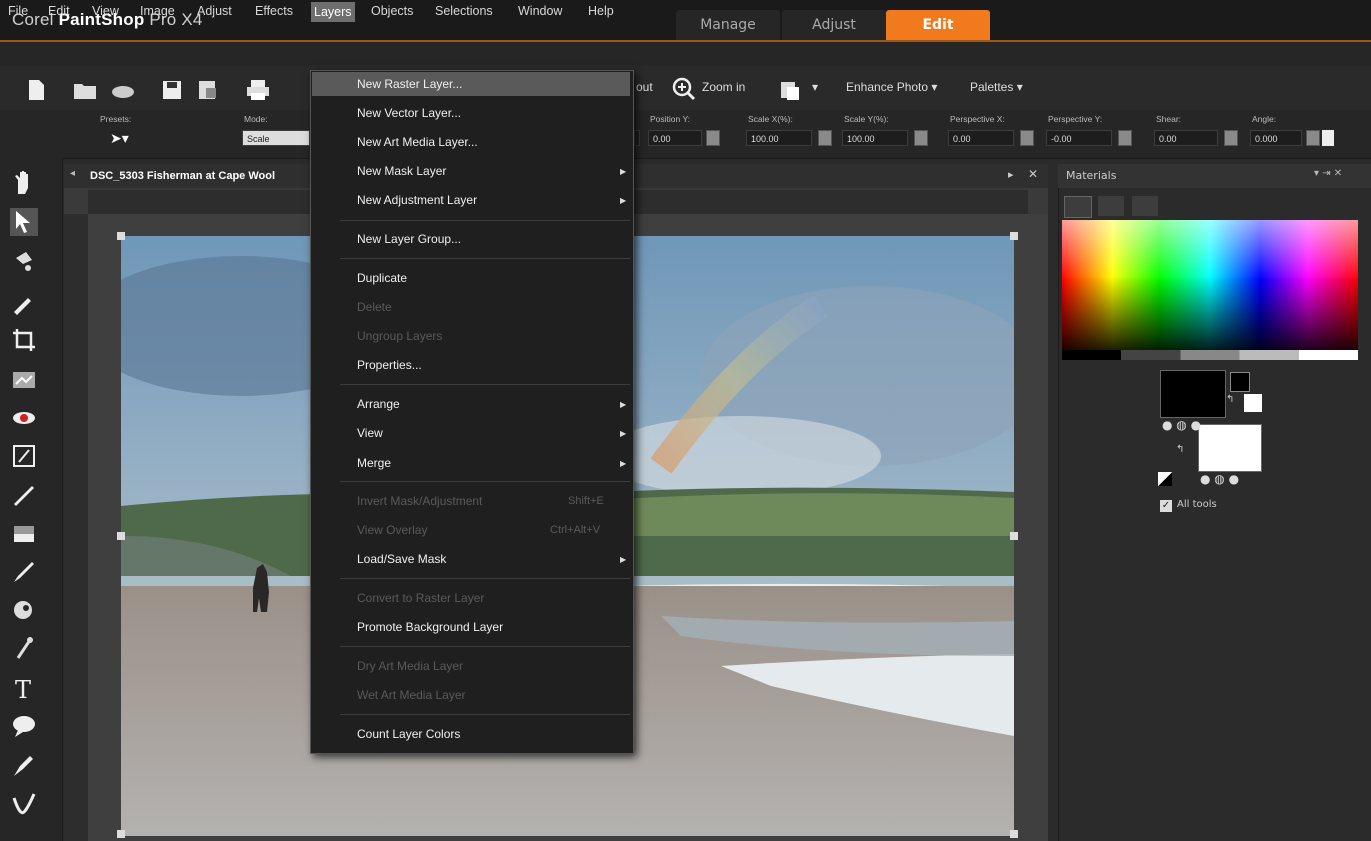 The height and width of the screenshot is (841, 1371). Describe the element at coordinates (25, 263) in the screenshot. I see `selection-icon` at that location.